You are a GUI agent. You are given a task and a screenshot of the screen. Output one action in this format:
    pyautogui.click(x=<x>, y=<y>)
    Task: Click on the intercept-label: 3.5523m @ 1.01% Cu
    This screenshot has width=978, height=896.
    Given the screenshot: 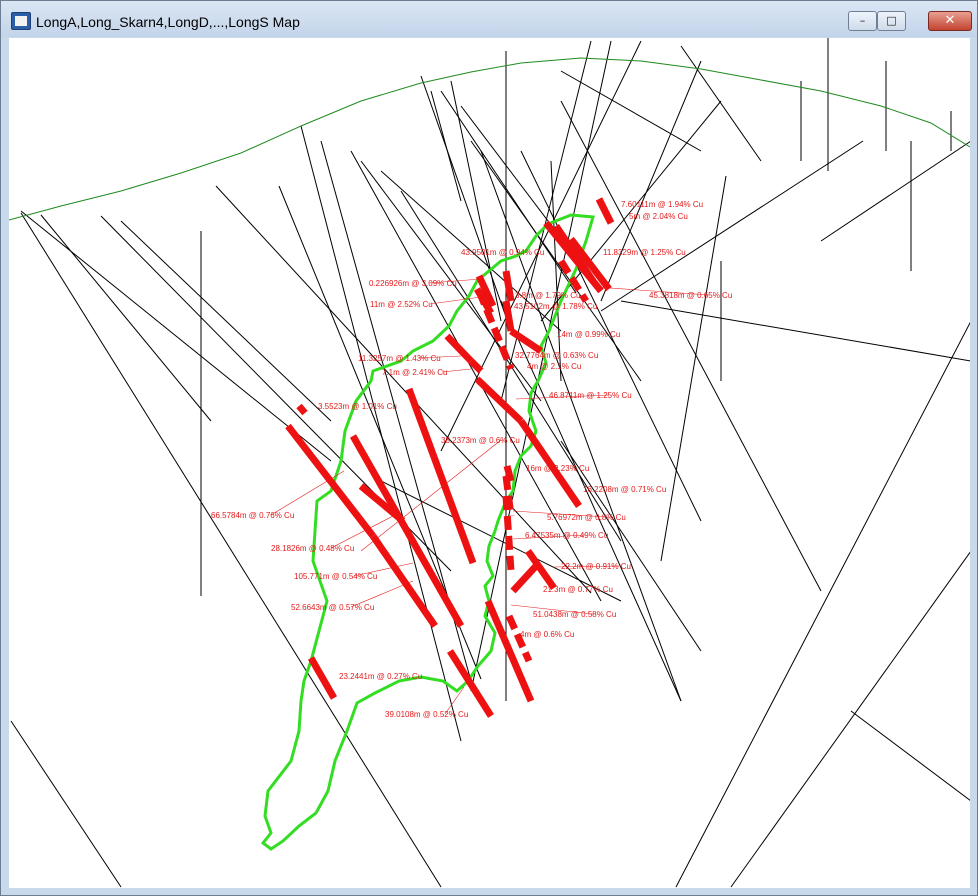 What is the action you would take?
    pyautogui.click(x=357, y=406)
    